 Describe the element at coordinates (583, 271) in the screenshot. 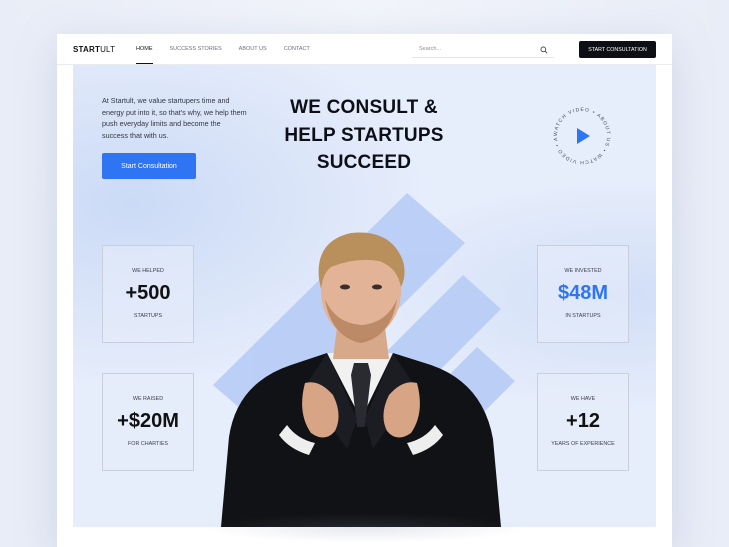

I see `stat-label: WE INVESTED` at that location.